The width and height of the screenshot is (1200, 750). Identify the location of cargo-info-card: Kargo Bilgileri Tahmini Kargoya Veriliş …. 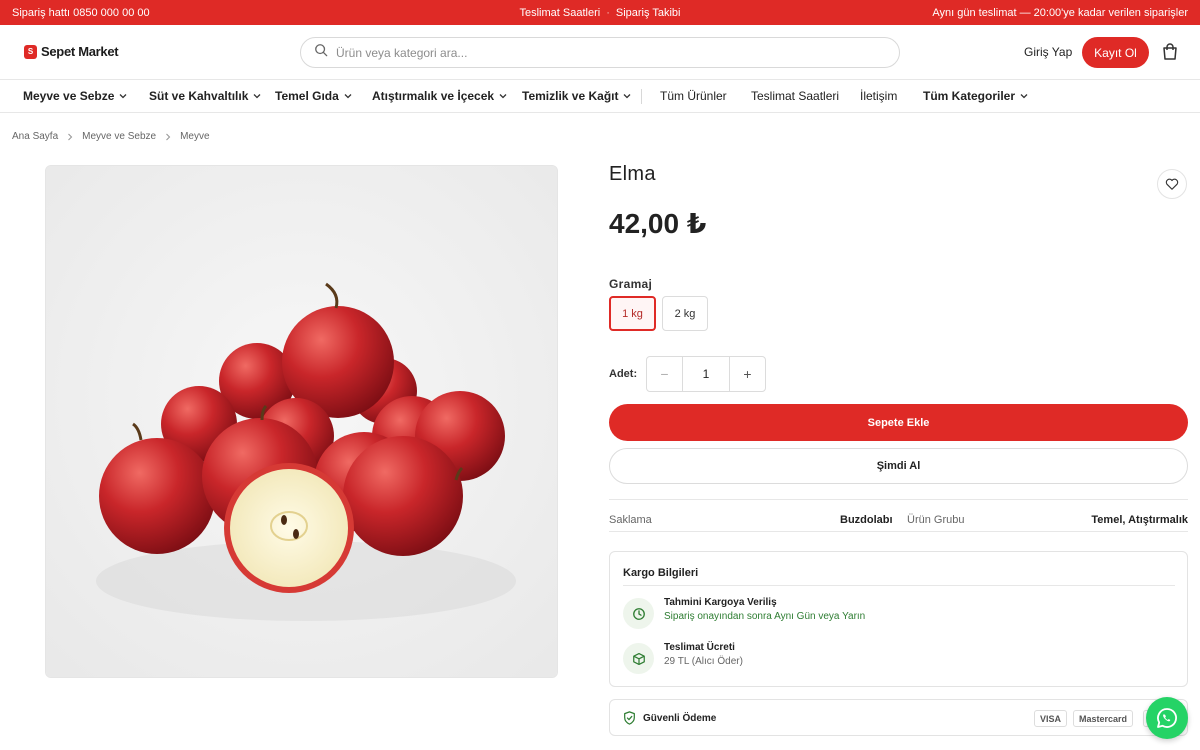
(898, 619).